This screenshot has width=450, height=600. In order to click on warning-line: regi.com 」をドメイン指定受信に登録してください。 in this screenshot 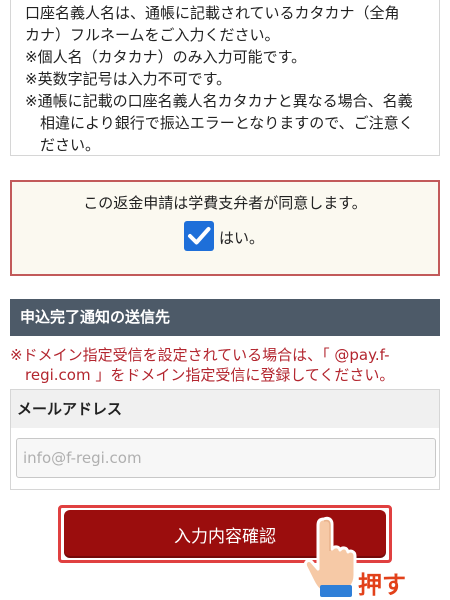, I will do `click(202, 375)`.